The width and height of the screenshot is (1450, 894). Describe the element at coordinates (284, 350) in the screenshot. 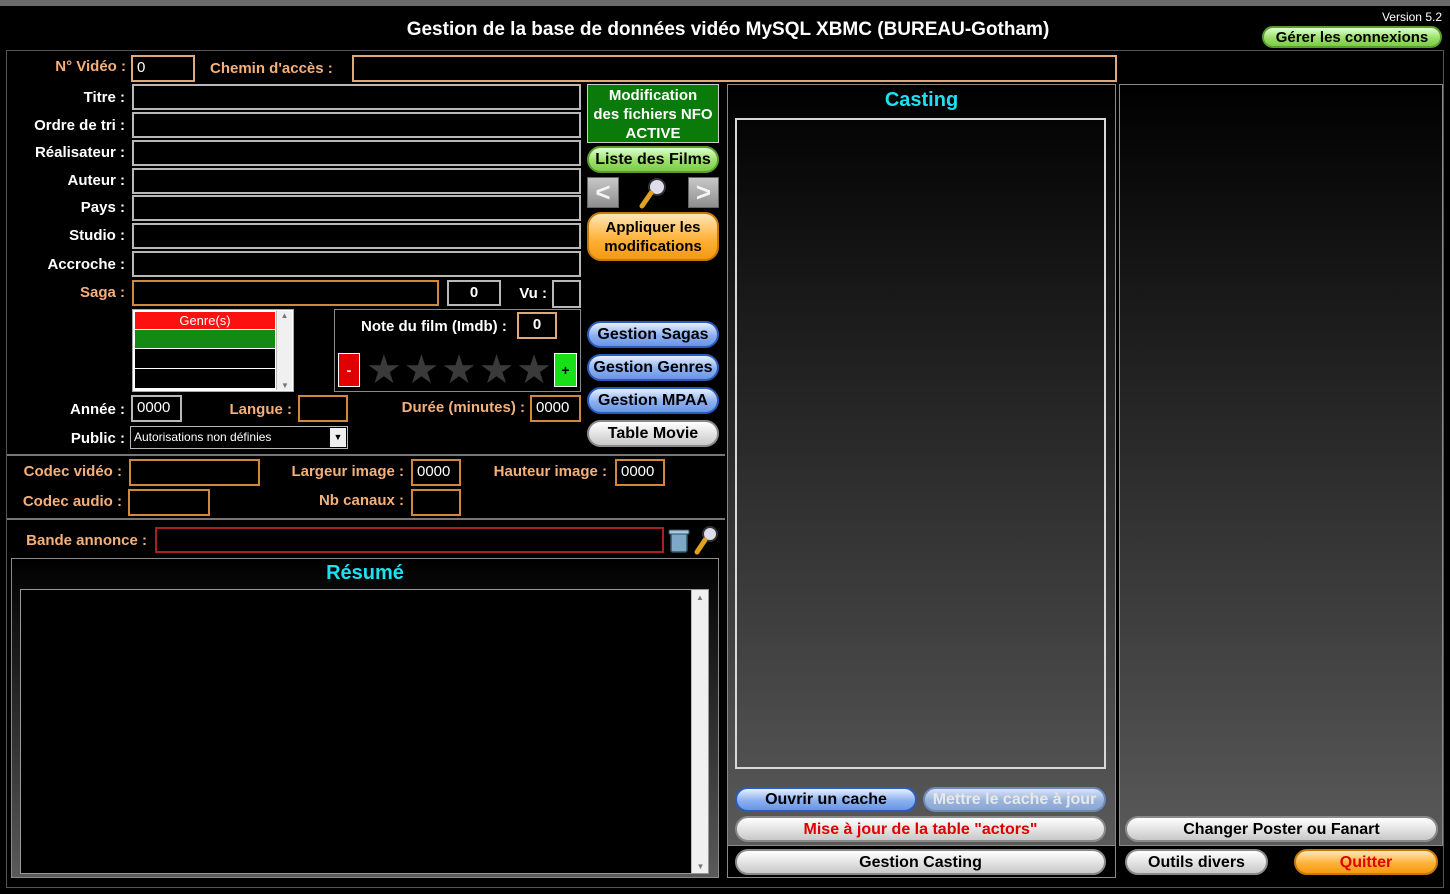

I see `genre-scrollbar: ▲ ▼` at that location.